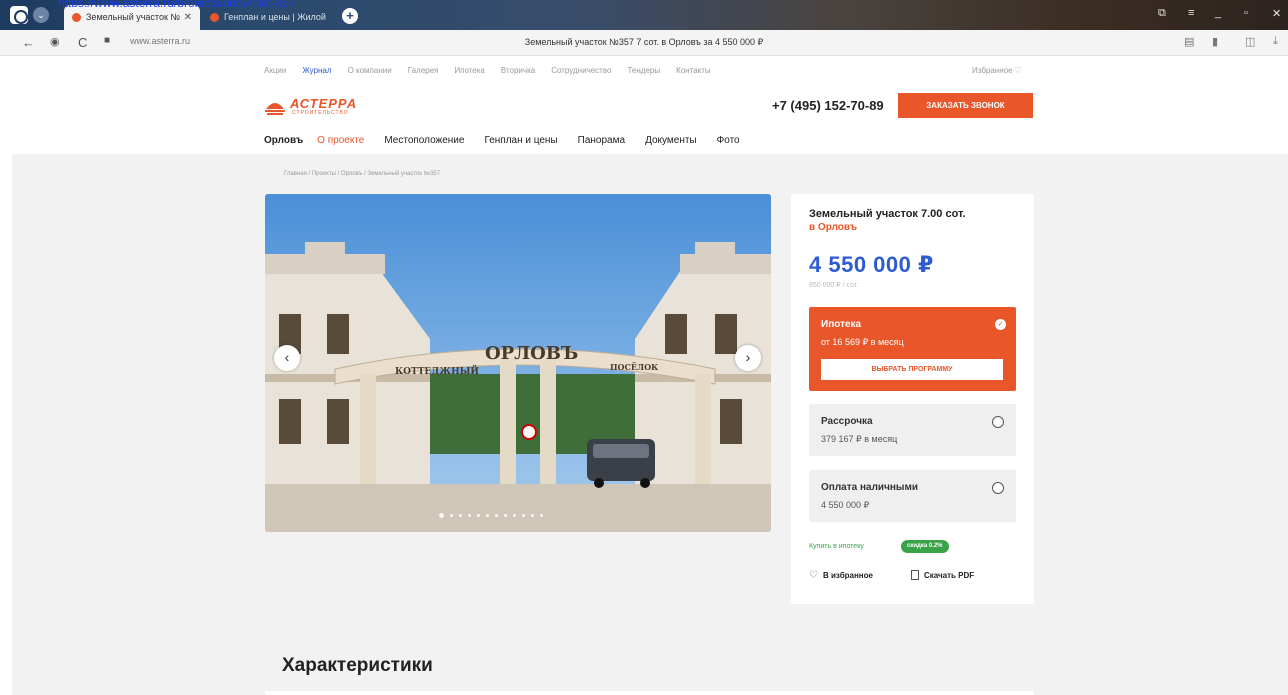 The height and width of the screenshot is (695, 1288). I want to click on order-call-button: ЗАКАЗАТЬ ЗВОНОК, so click(965, 105).